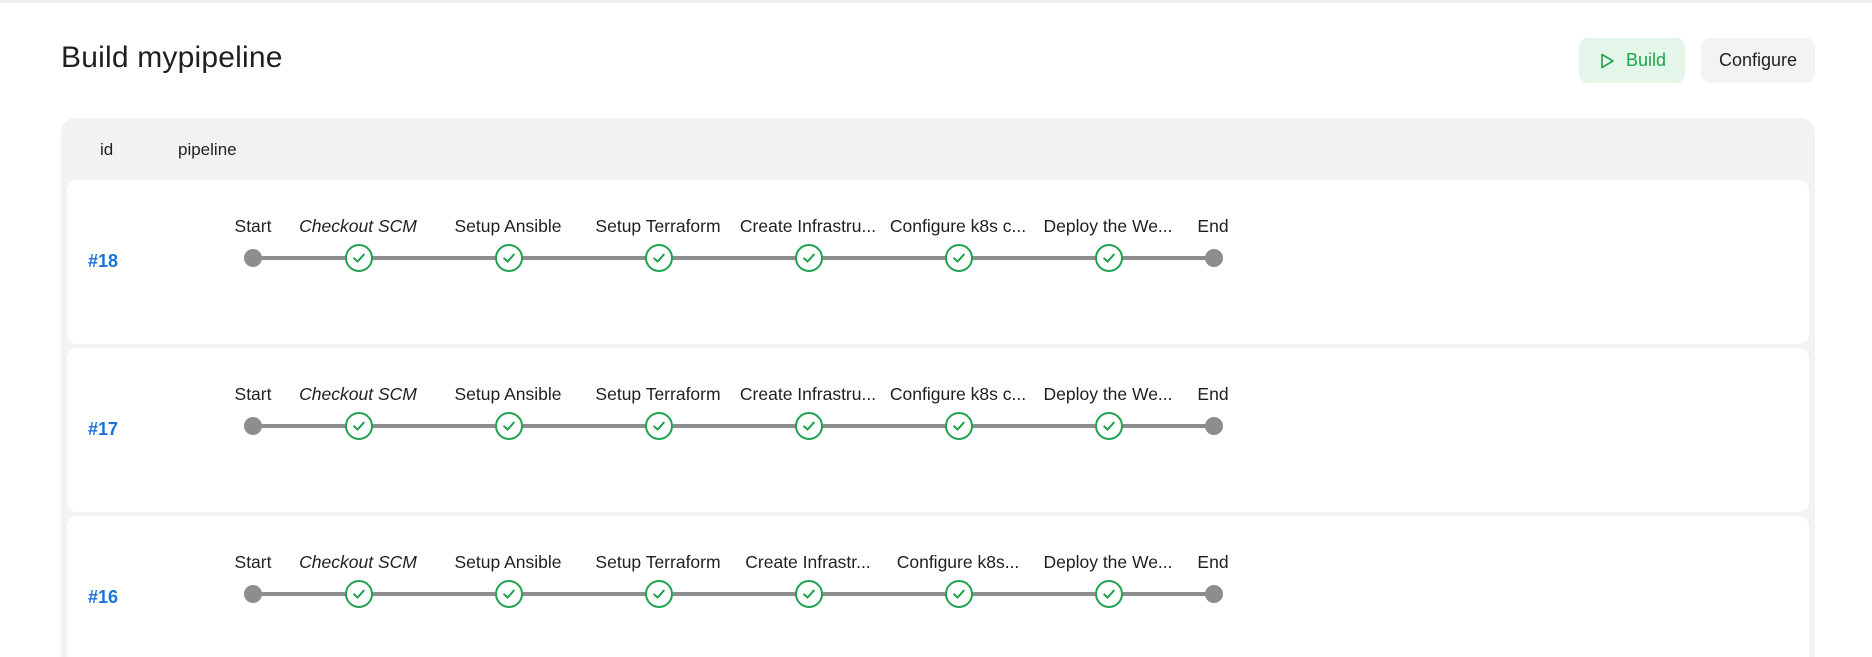 This screenshot has height=657, width=1872. What do you see at coordinates (936, 1) in the screenshot?
I see `top-border` at bounding box center [936, 1].